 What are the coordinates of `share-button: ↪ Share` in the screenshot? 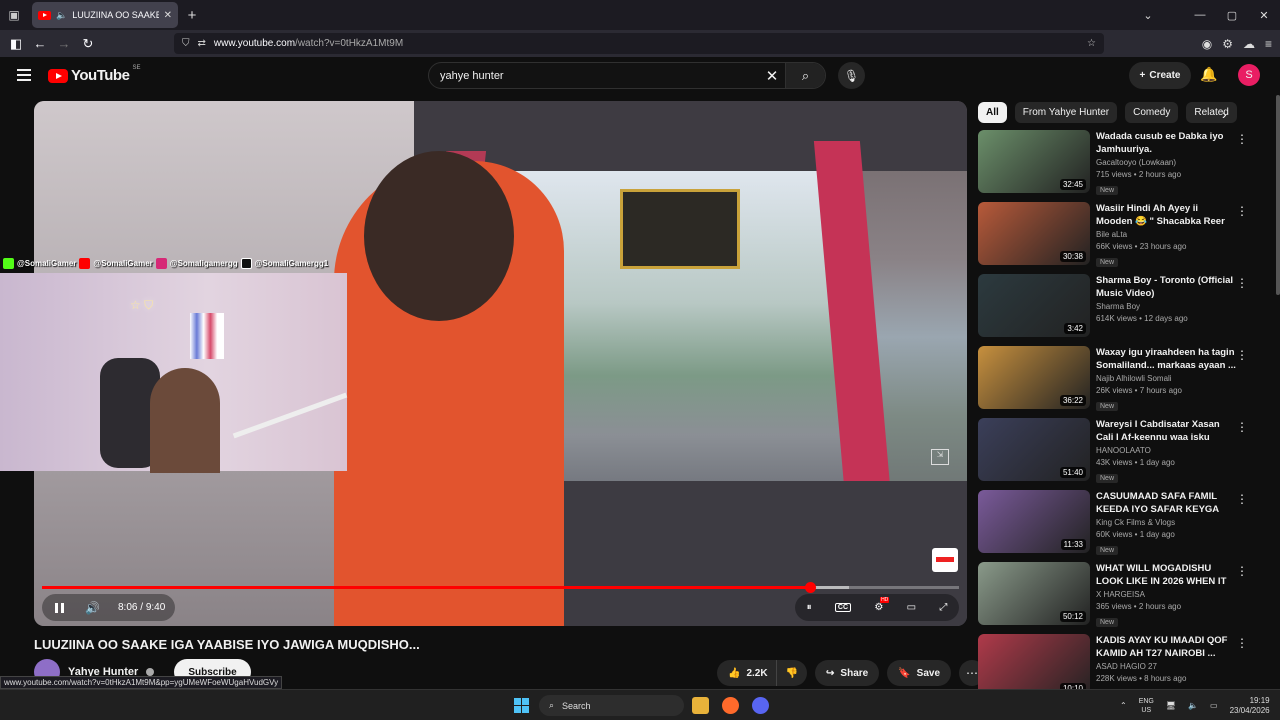 It's located at (847, 673).